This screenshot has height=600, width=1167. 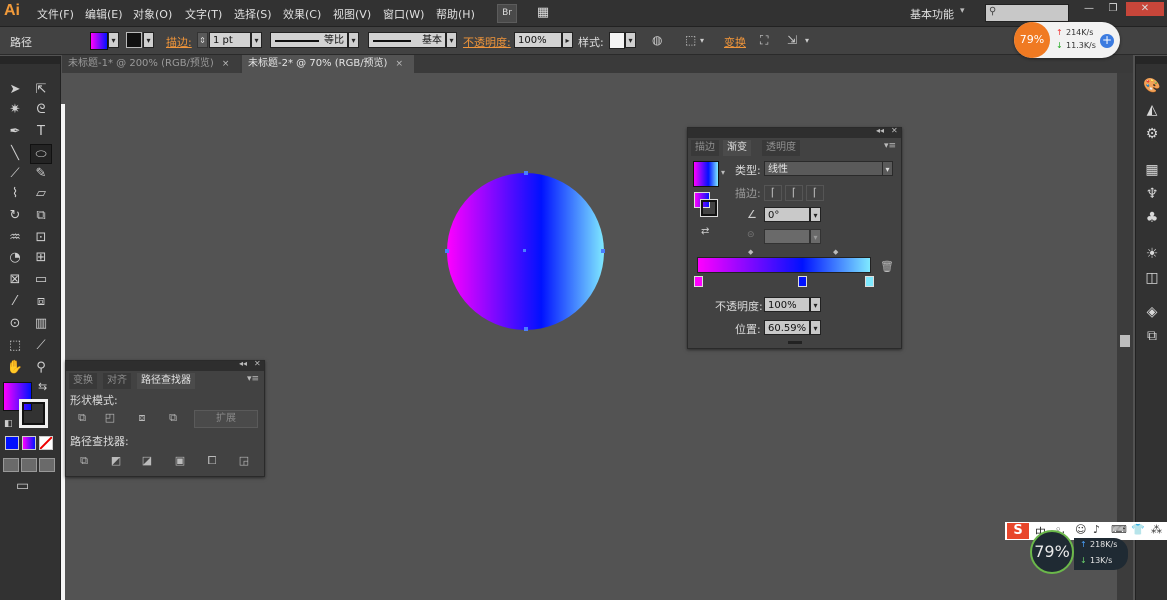 What do you see at coordinates (407, 40) in the screenshot?
I see `brush-definition: 基本` at bounding box center [407, 40].